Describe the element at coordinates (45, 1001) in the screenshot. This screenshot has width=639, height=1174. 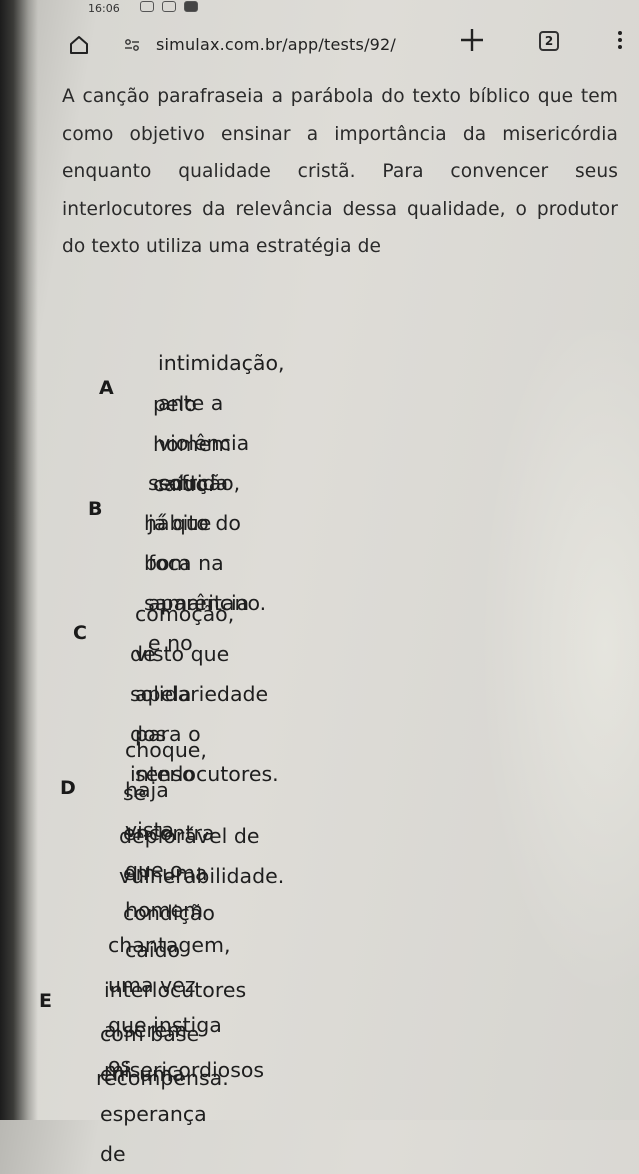
I see `option-letter: E` at that location.